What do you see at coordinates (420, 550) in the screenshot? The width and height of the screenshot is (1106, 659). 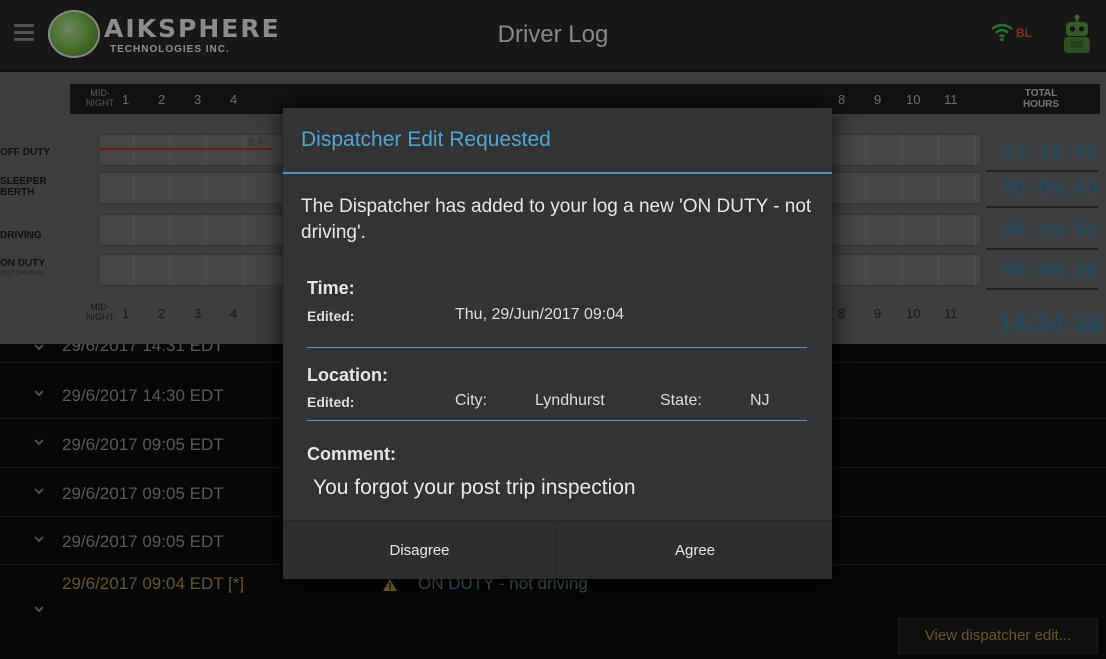 I see `disagree-button: Disagree` at bounding box center [420, 550].